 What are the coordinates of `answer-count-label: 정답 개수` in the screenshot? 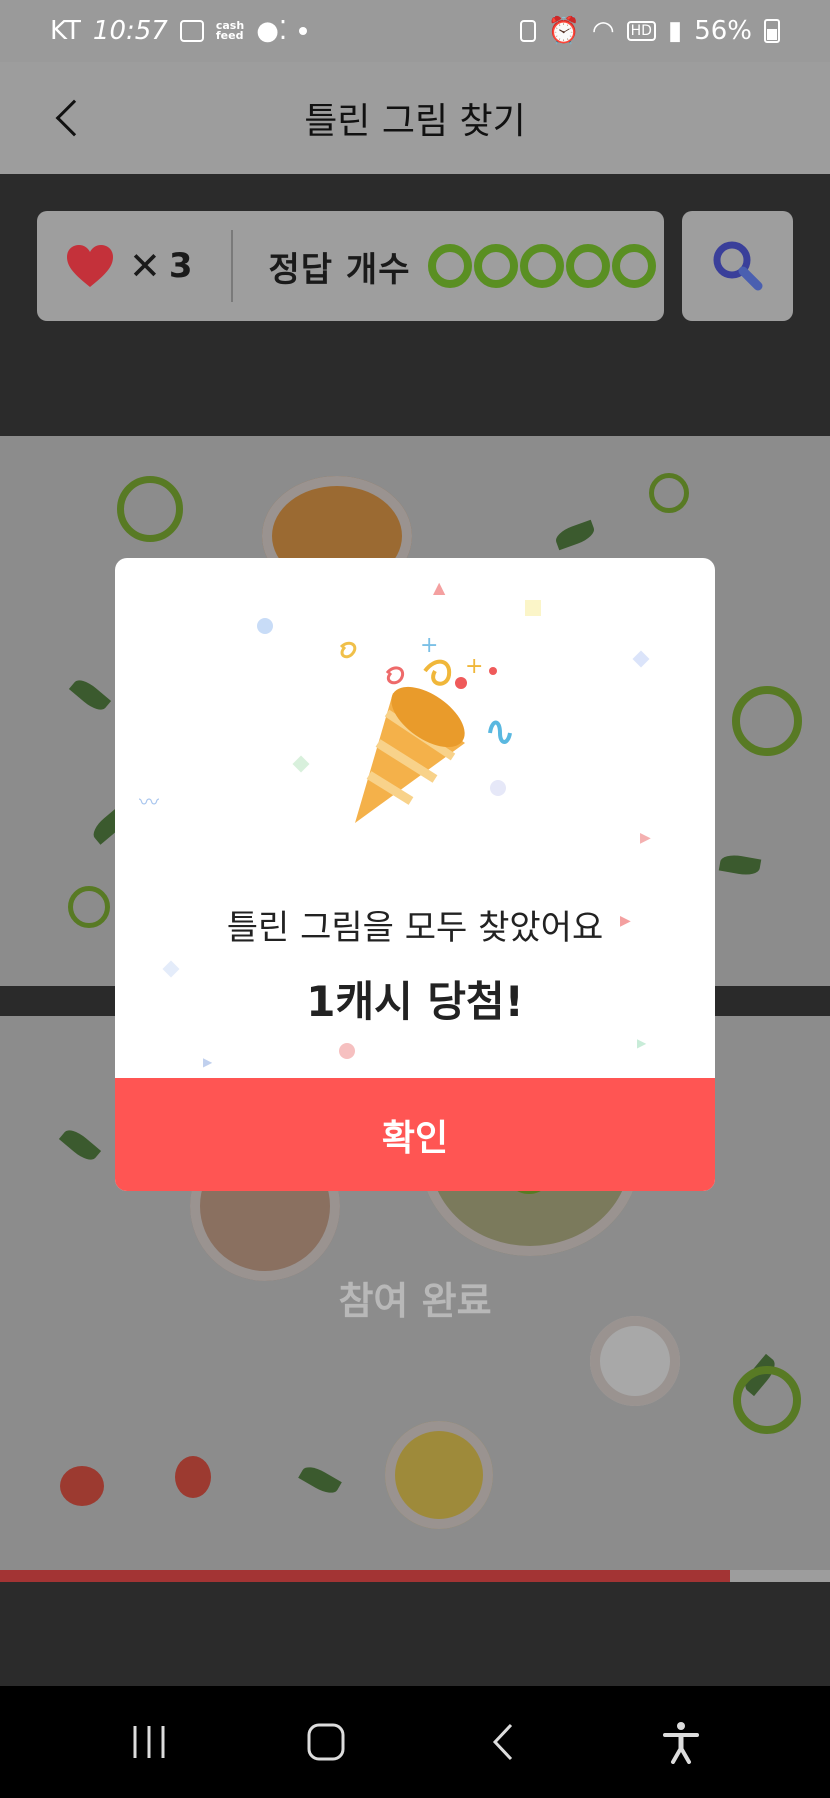 It's located at (339, 269).